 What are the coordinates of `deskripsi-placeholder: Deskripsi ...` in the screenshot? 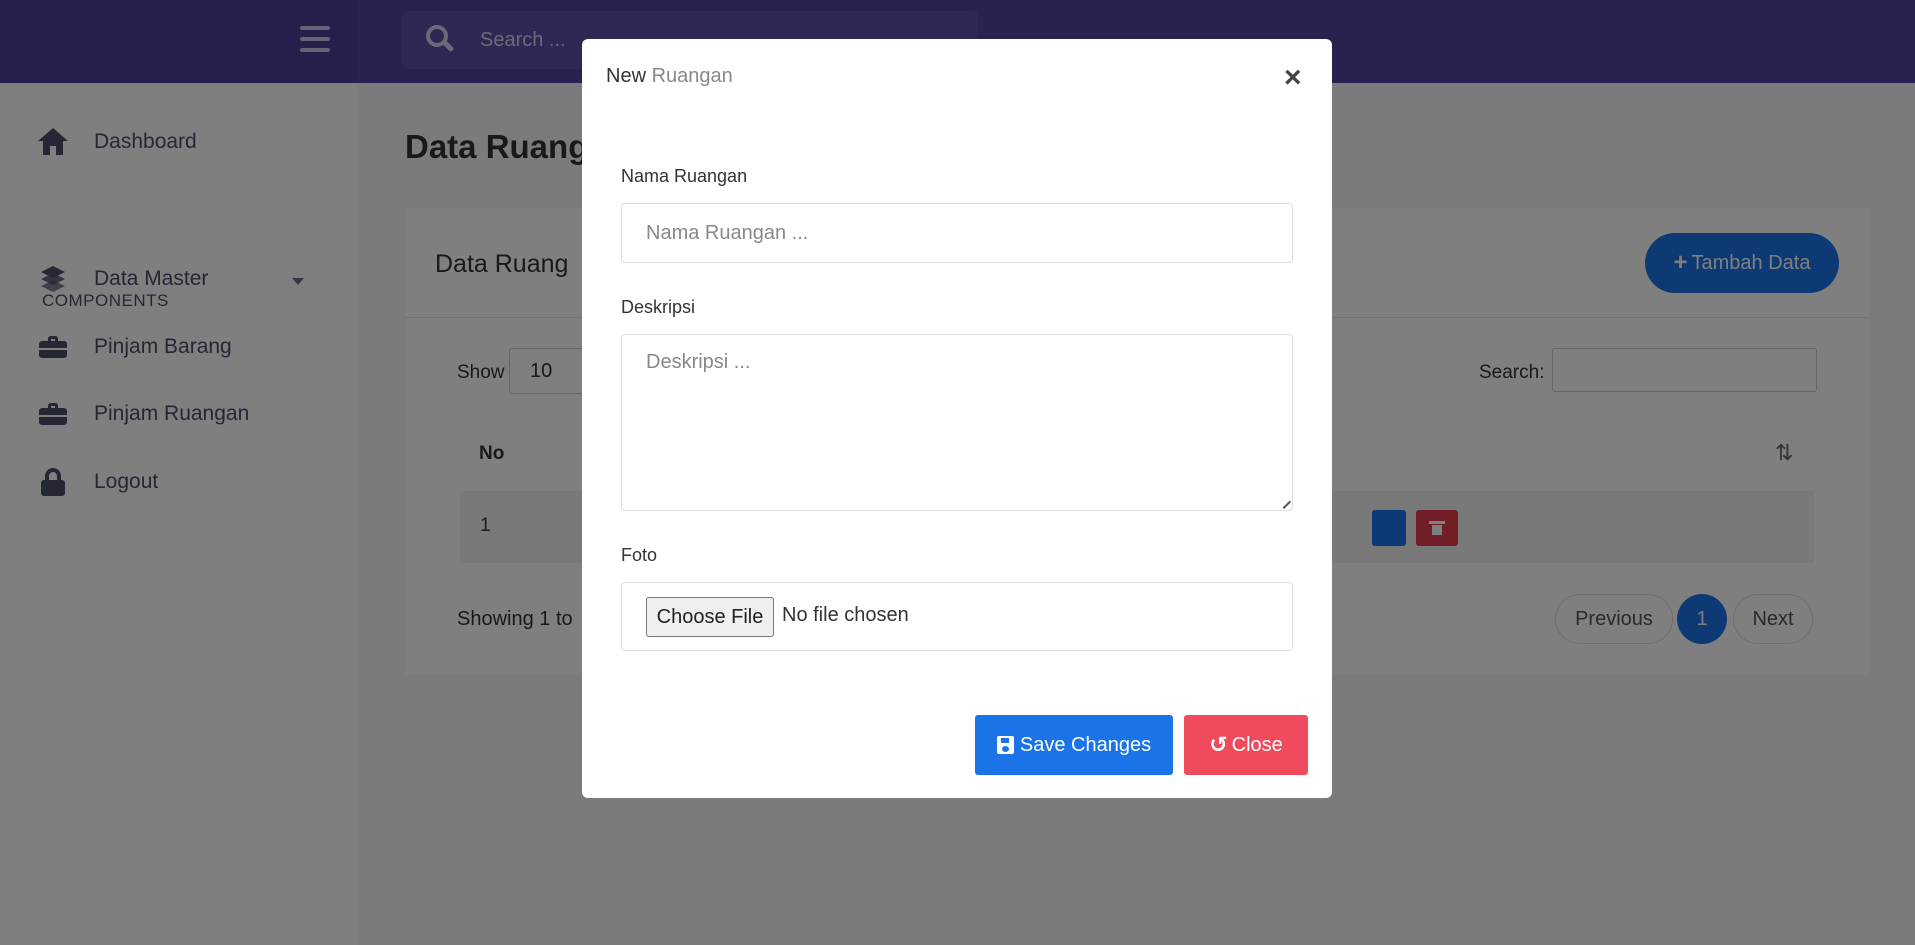 It's located at (698, 362).